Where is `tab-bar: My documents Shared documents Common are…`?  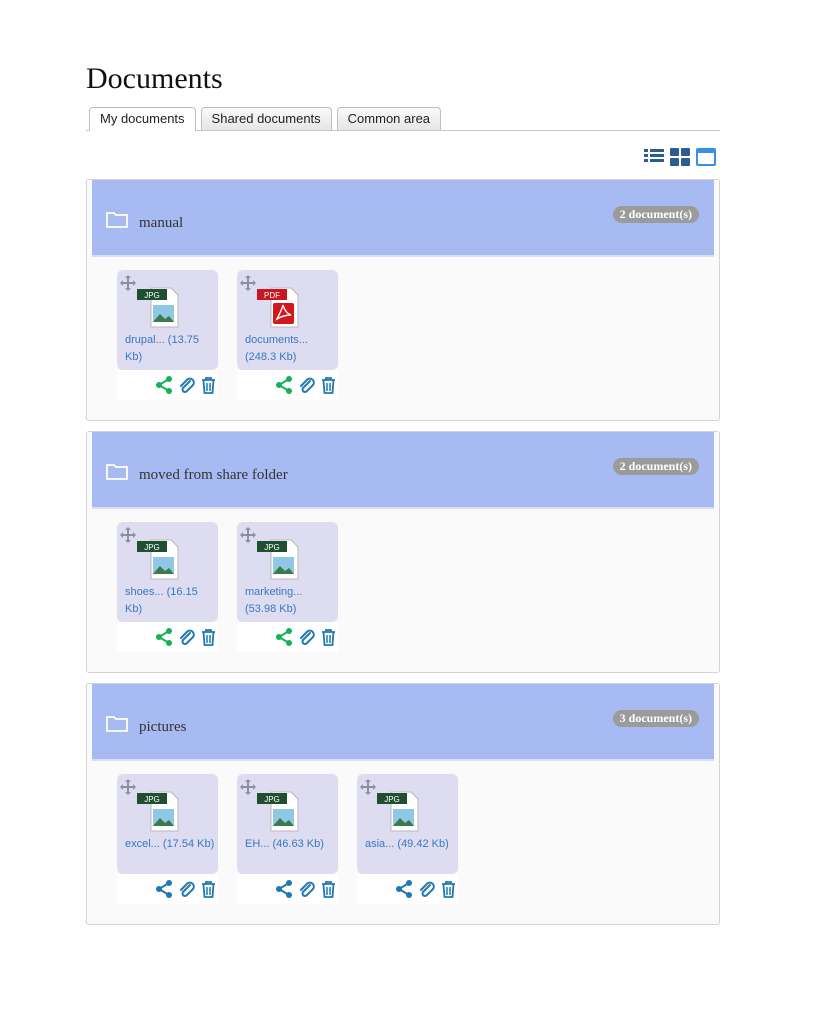
tab-bar: My documents Shared documents Common are… is located at coordinates (403, 119).